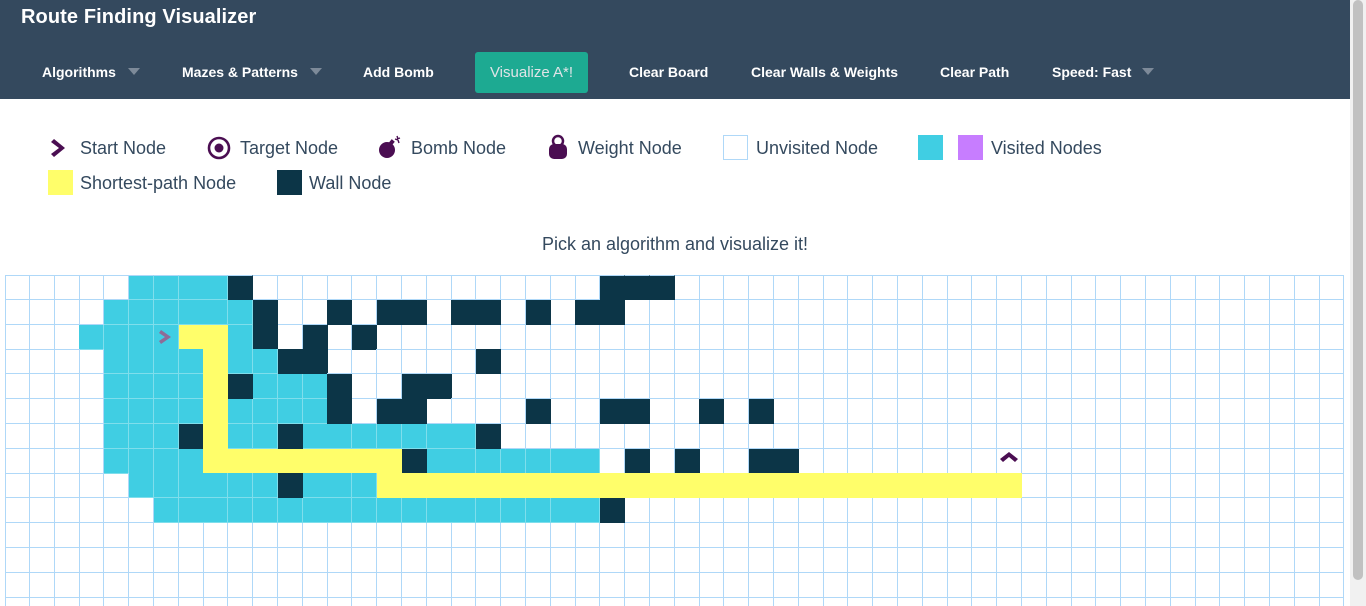 The height and width of the screenshot is (606, 1366). I want to click on add-bomb-button: Add Bomb, so click(398, 72).